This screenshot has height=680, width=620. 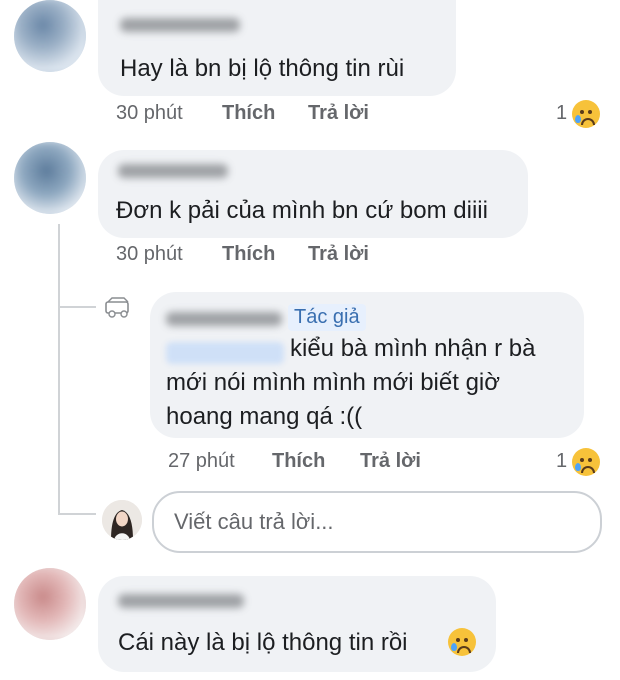 I want to click on comment-text: Đơn k pải của mình bn cứ bom diiii, so click(x=302, y=210).